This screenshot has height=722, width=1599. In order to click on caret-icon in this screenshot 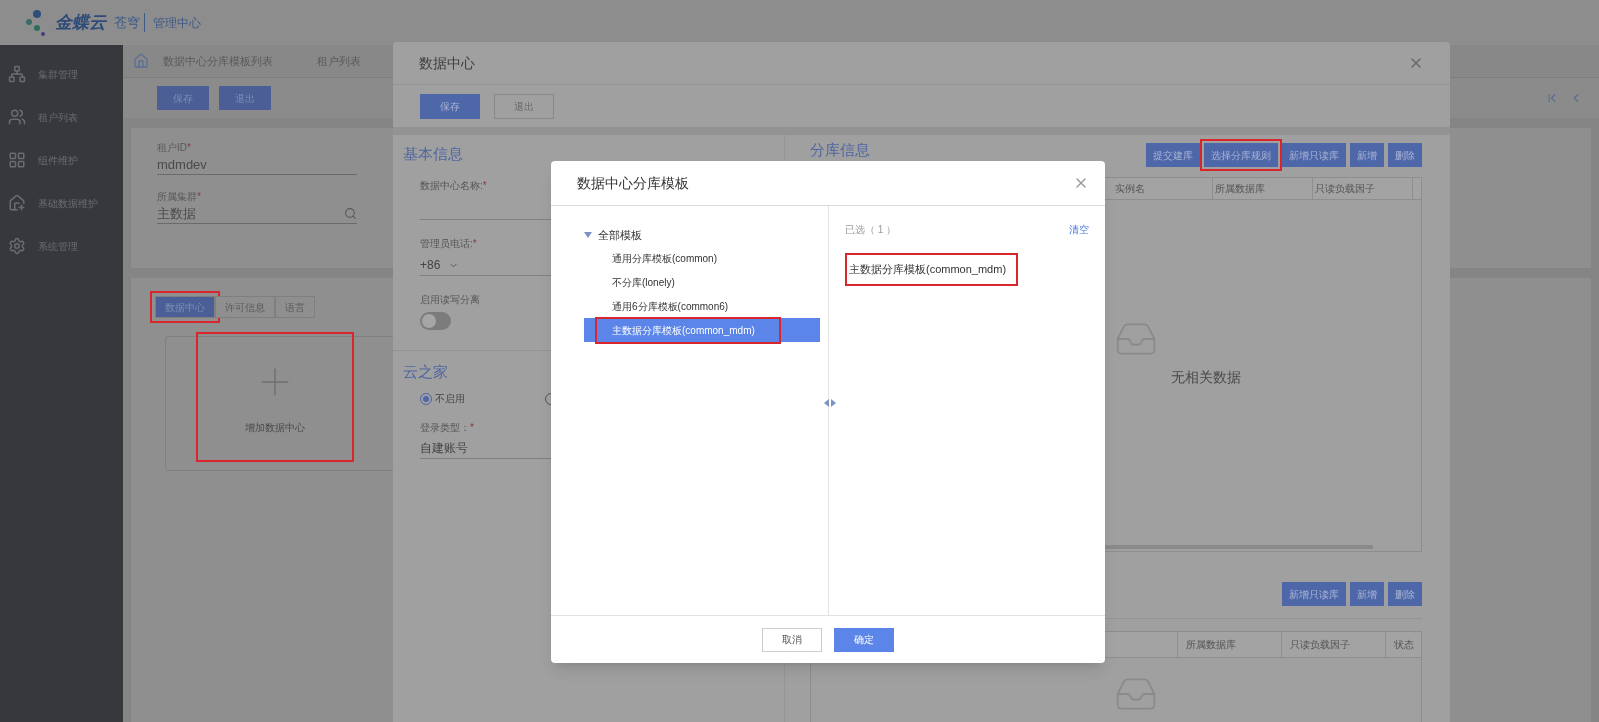, I will do `click(588, 235)`.